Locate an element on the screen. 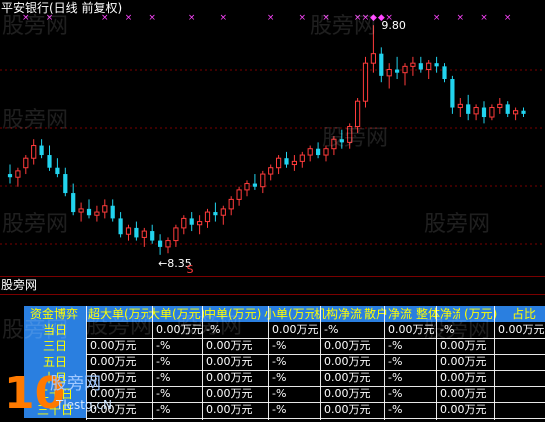 This screenshot has height=422, width=545. panel-divider is located at coordinates (272, 276).